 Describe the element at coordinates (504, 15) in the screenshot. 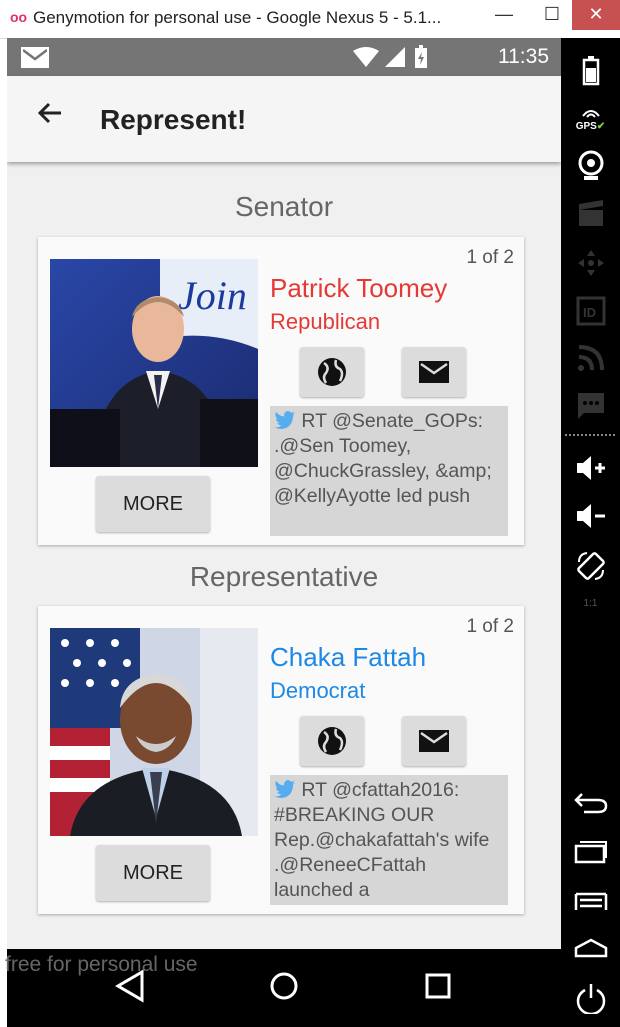

I see `minimize-button: —` at that location.